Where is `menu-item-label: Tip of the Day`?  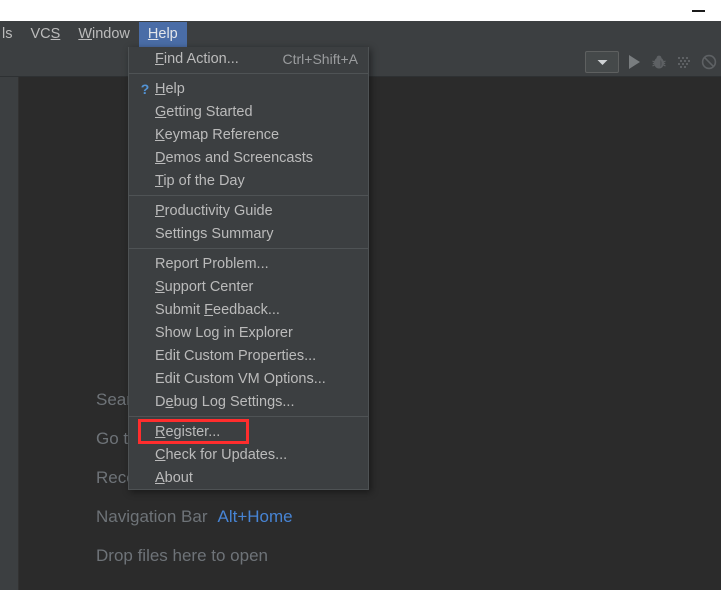
menu-item-label: Tip of the Day is located at coordinates (200, 180).